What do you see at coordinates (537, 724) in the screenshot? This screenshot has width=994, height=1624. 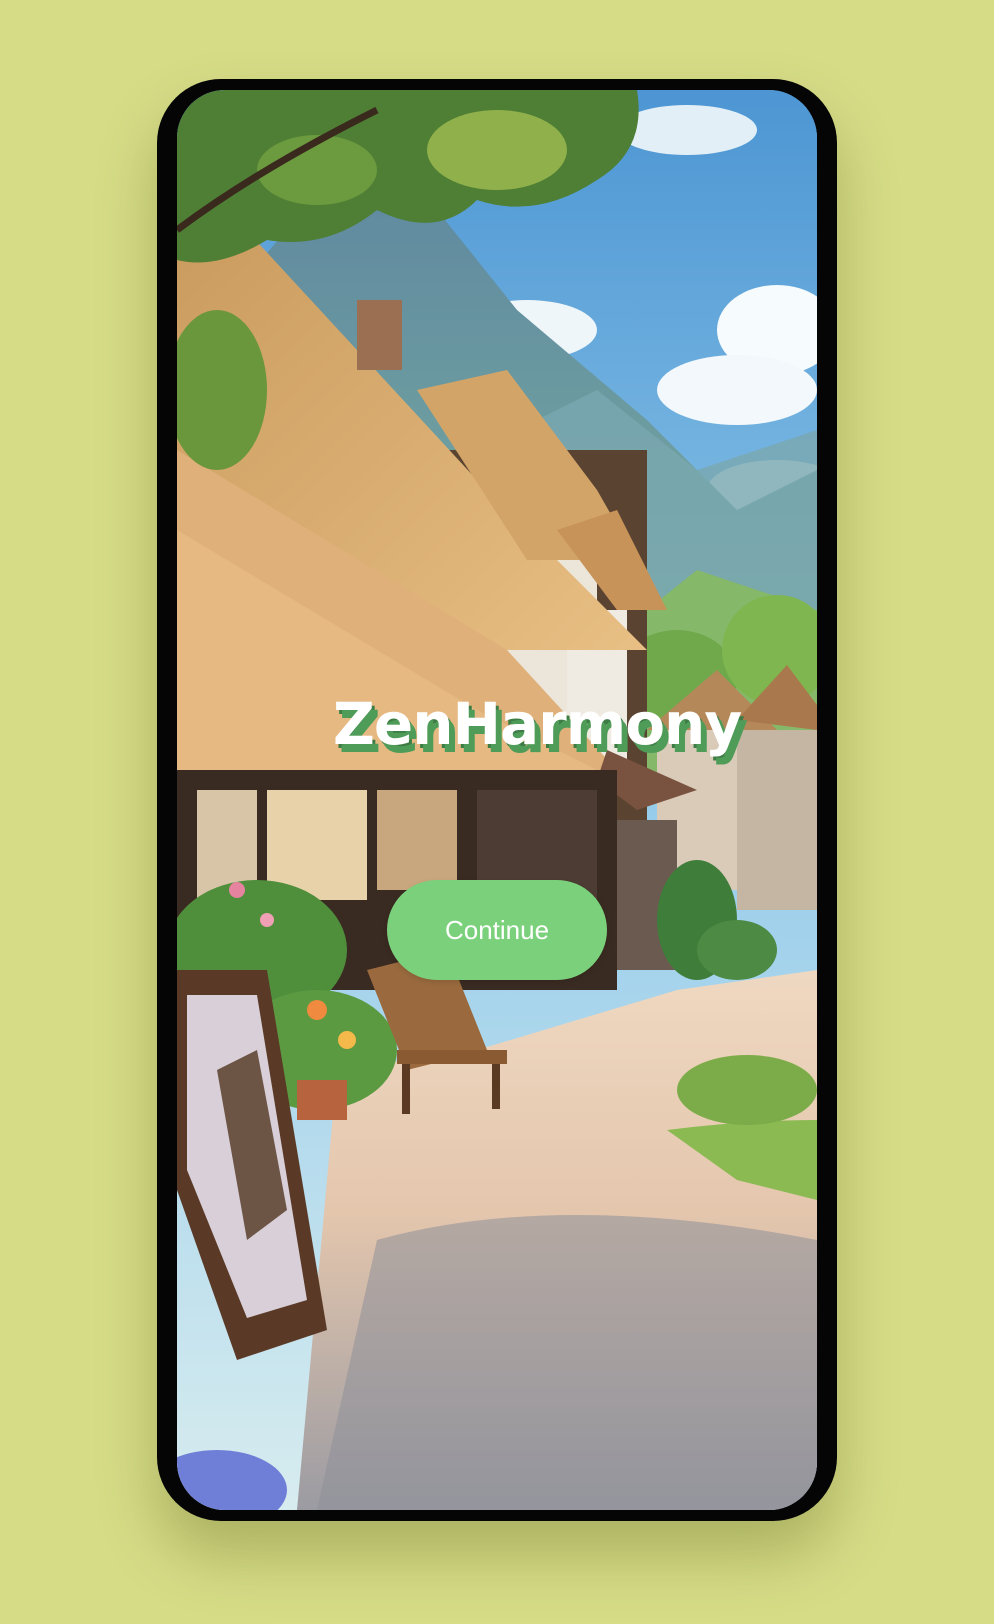 I see `app-title: ZenHarmony` at bounding box center [537, 724].